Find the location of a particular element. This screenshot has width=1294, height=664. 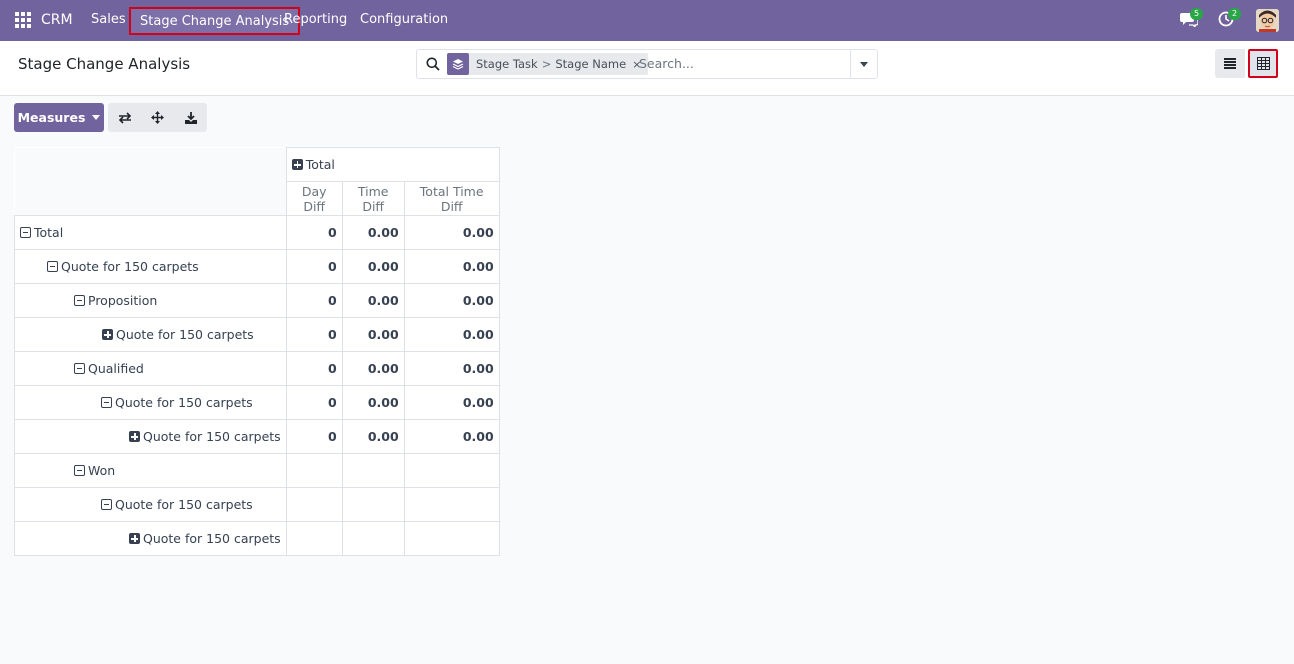

menu-stage-change-analysis: Stage Change Analysis is located at coordinates (215, 21).